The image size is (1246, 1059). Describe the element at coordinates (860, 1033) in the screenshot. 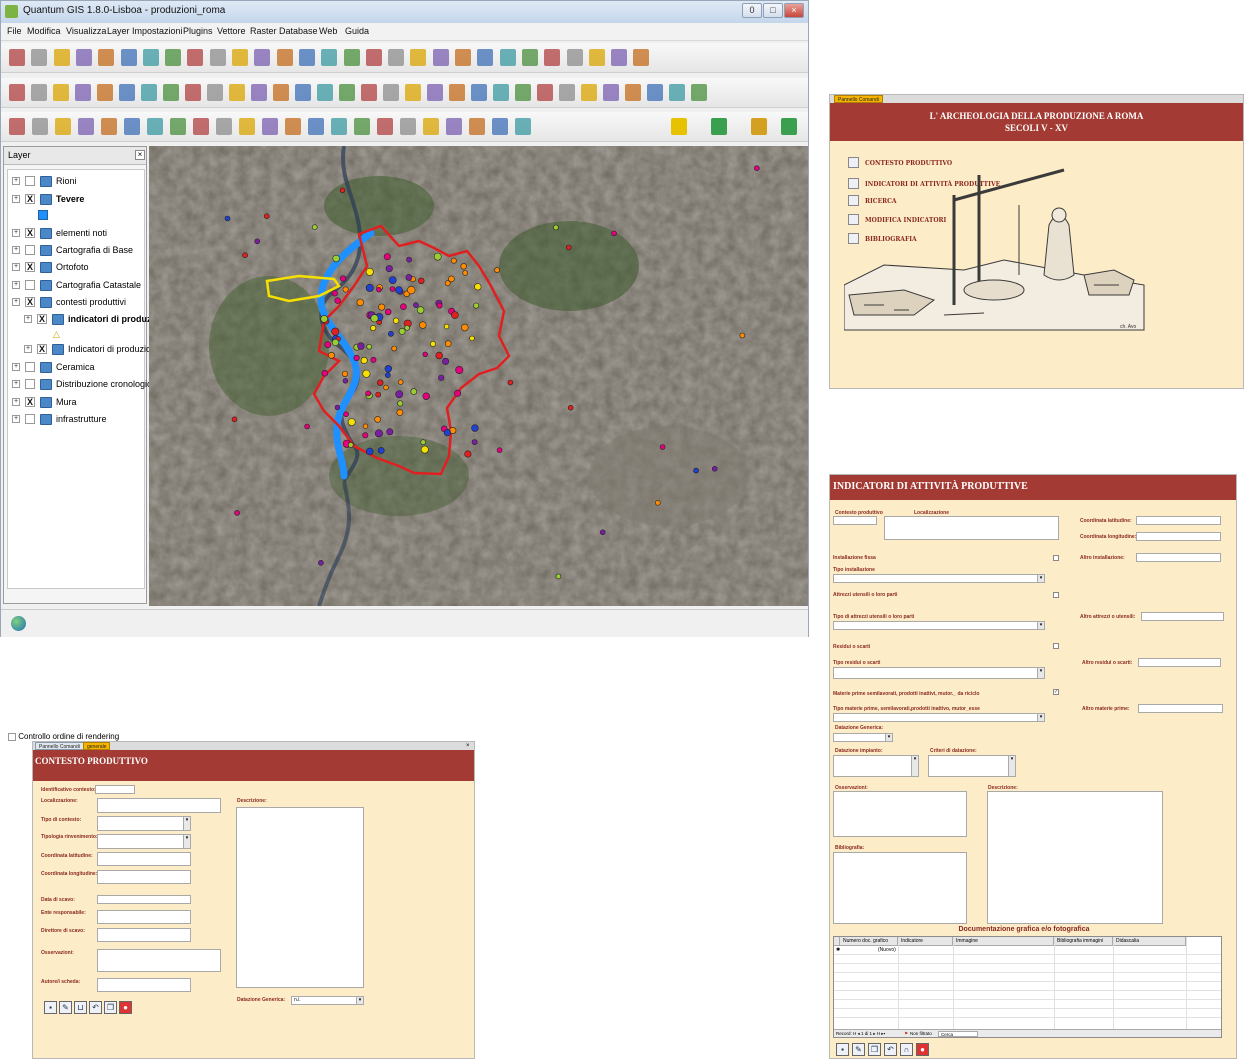

I see `record-nav-text: Record: H ◂ 1 di 1 ▸ H ▸▪` at that location.